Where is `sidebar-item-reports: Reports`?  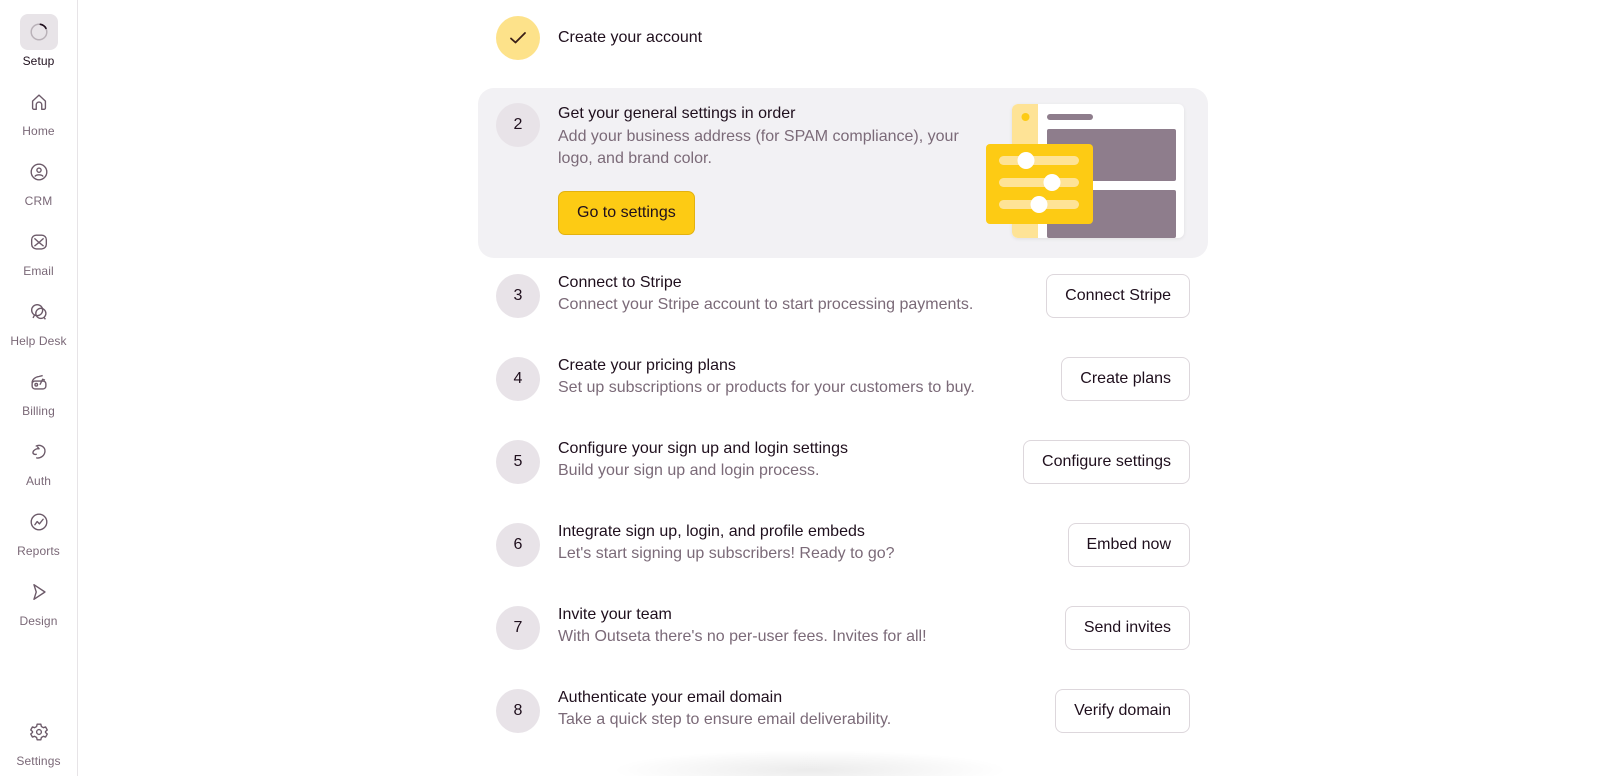
sidebar-item-reports: Reports is located at coordinates (38, 531).